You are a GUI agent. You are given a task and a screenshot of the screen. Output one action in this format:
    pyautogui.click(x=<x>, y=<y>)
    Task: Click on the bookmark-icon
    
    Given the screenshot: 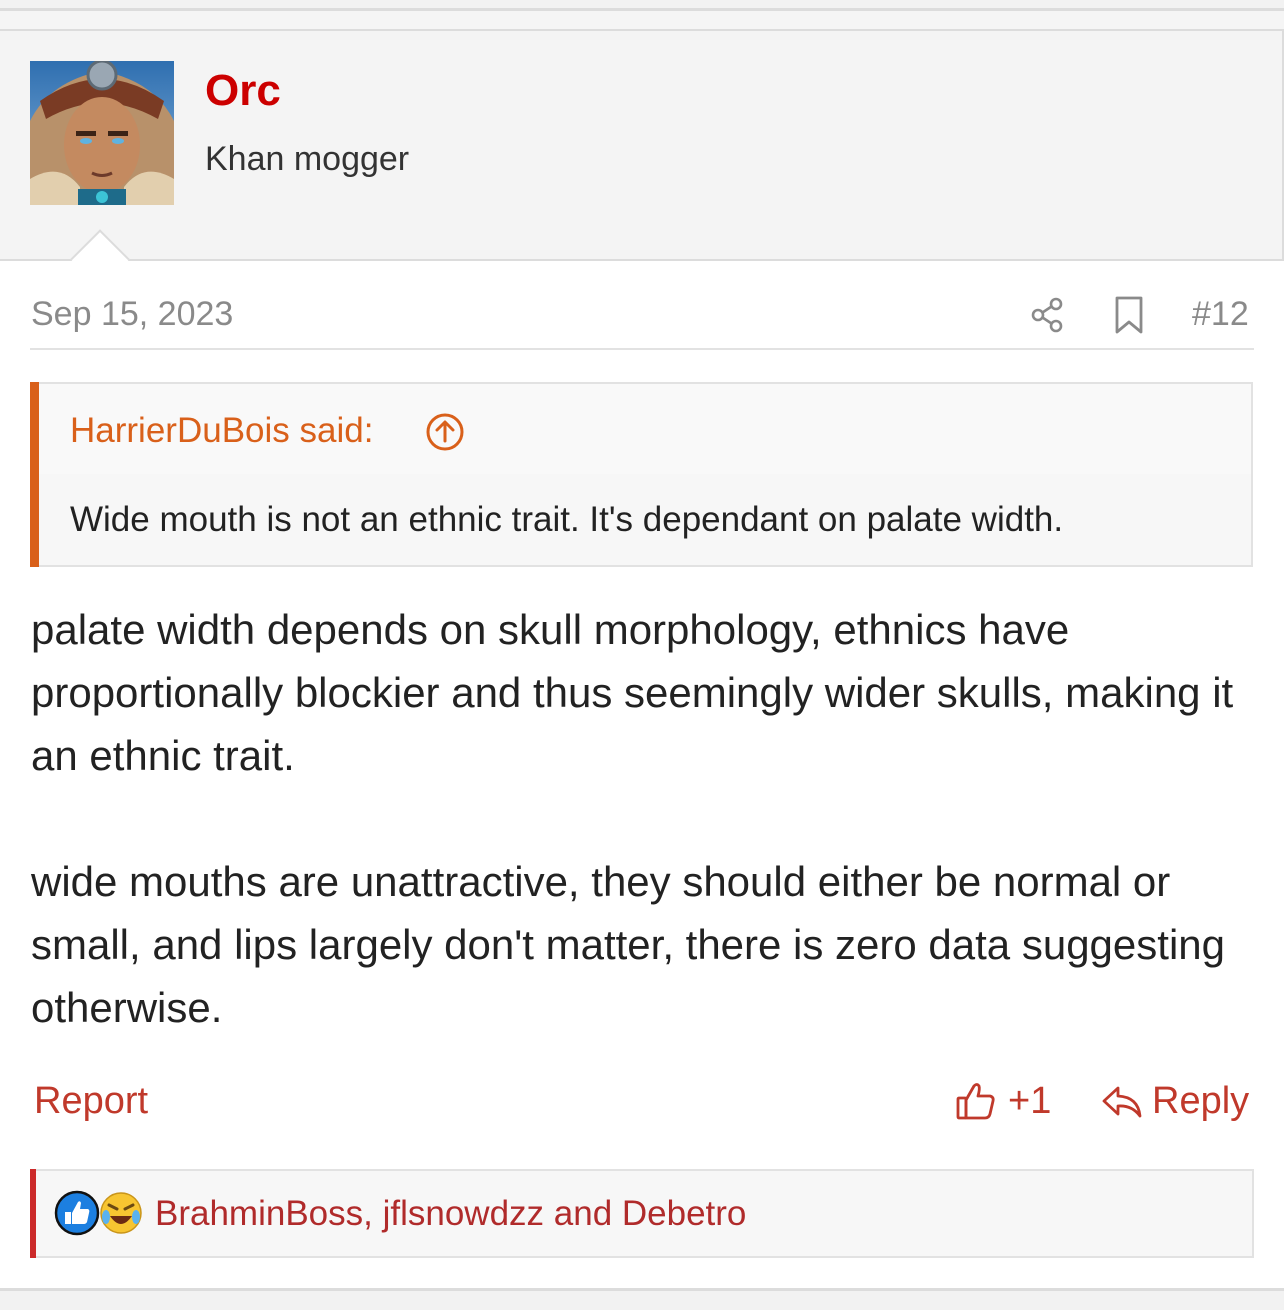 What is the action you would take?
    pyautogui.click(x=1129, y=315)
    